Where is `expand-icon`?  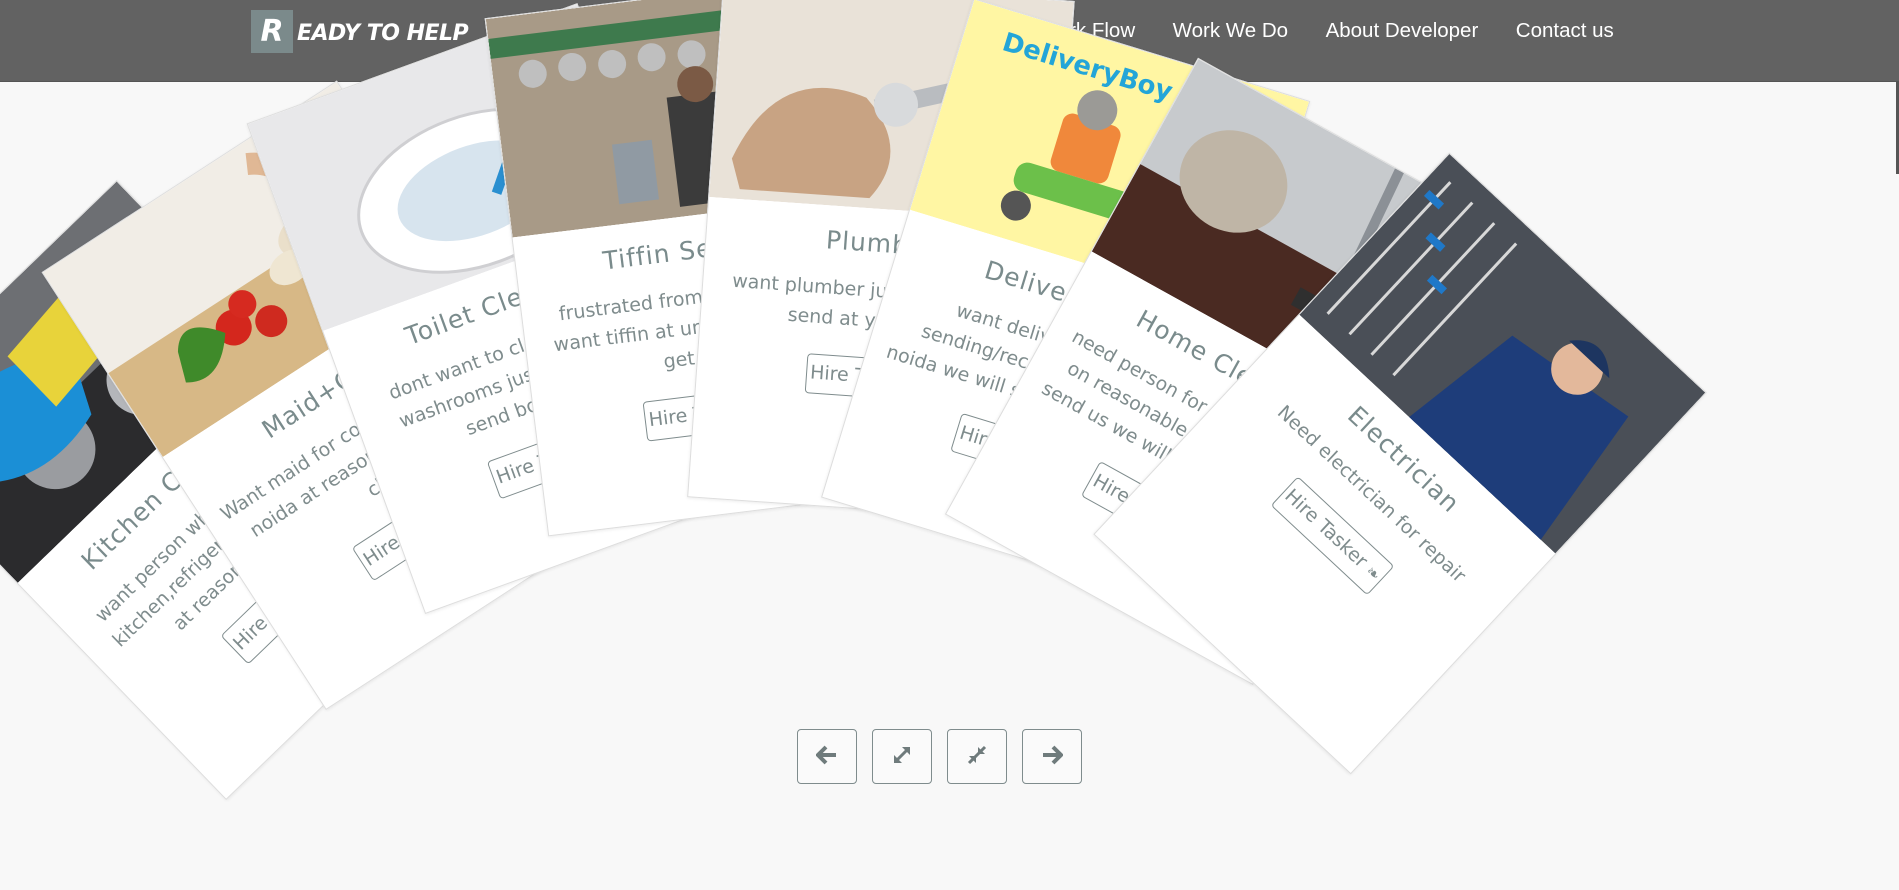
expand-icon is located at coordinates (902, 757).